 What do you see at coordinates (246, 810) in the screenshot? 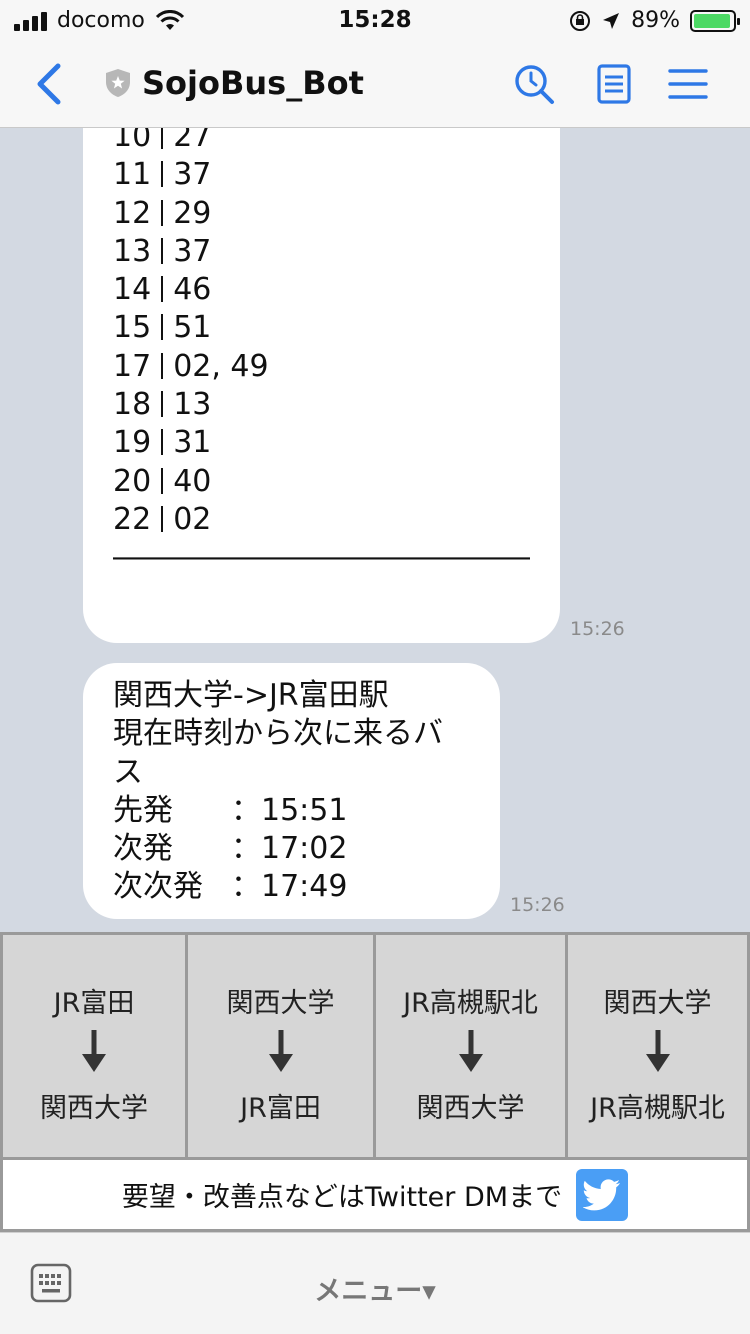
I see `first-bus-sep: ：` at bounding box center [246, 810].